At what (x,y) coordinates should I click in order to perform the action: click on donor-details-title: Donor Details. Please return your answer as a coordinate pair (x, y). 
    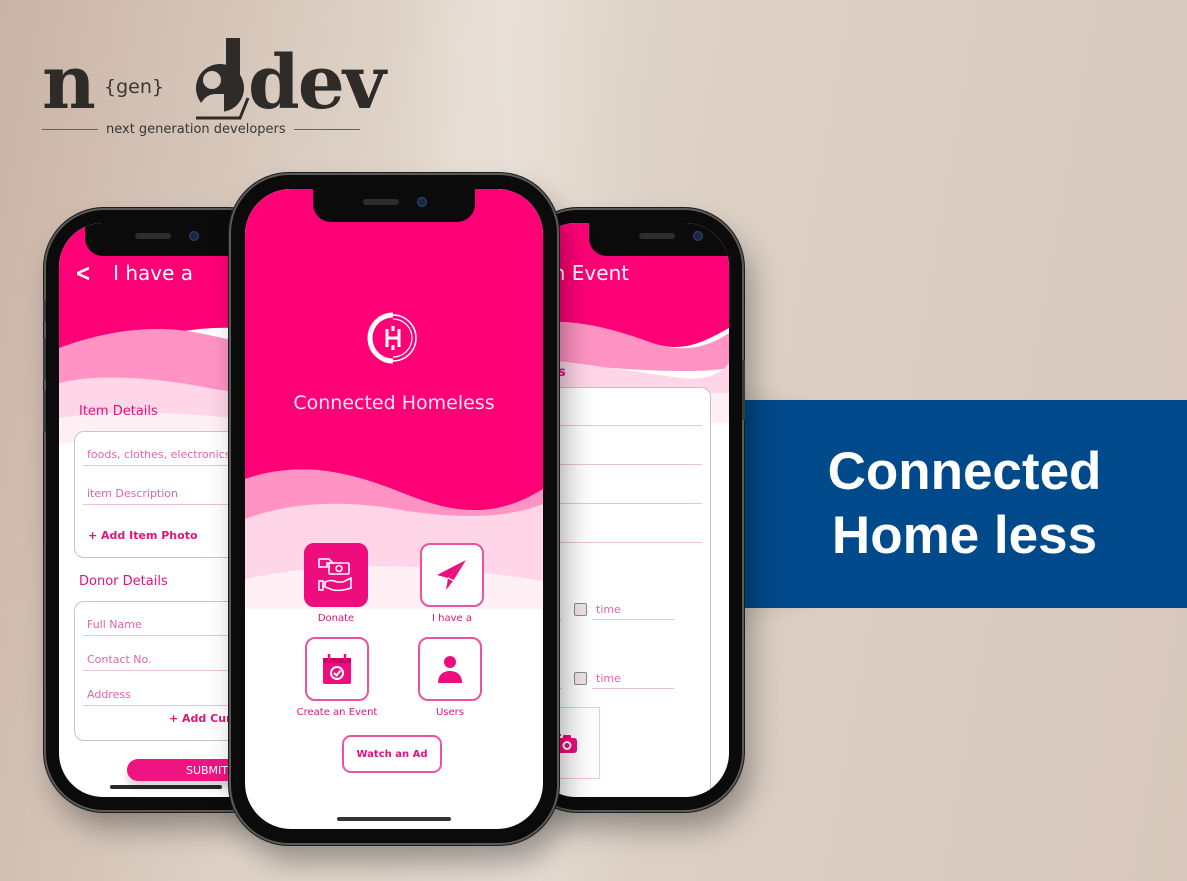
    Looking at the image, I should click on (123, 581).